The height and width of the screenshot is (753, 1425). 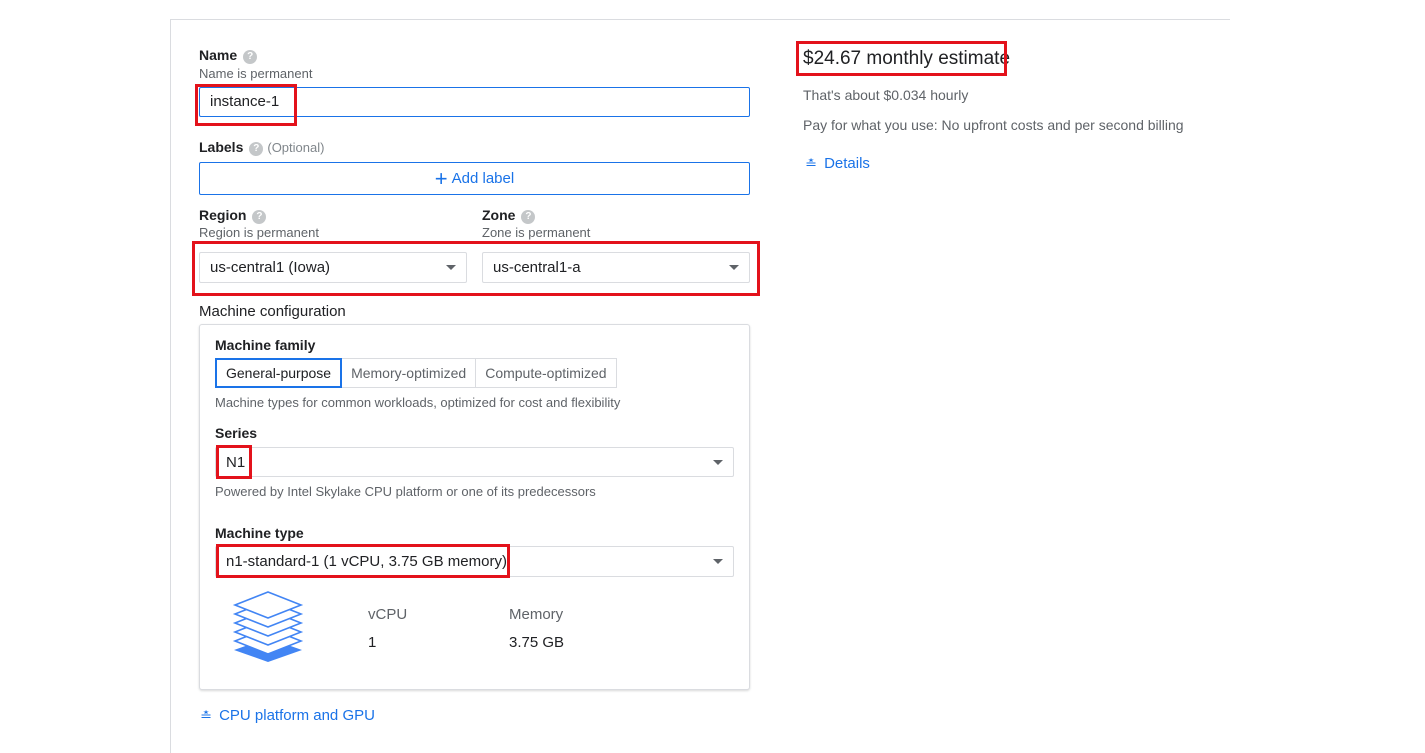 What do you see at coordinates (546, 373) in the screenshot?
I see `tab-compute-optimized: Compute-optimized` at bounding box center [546, 373].